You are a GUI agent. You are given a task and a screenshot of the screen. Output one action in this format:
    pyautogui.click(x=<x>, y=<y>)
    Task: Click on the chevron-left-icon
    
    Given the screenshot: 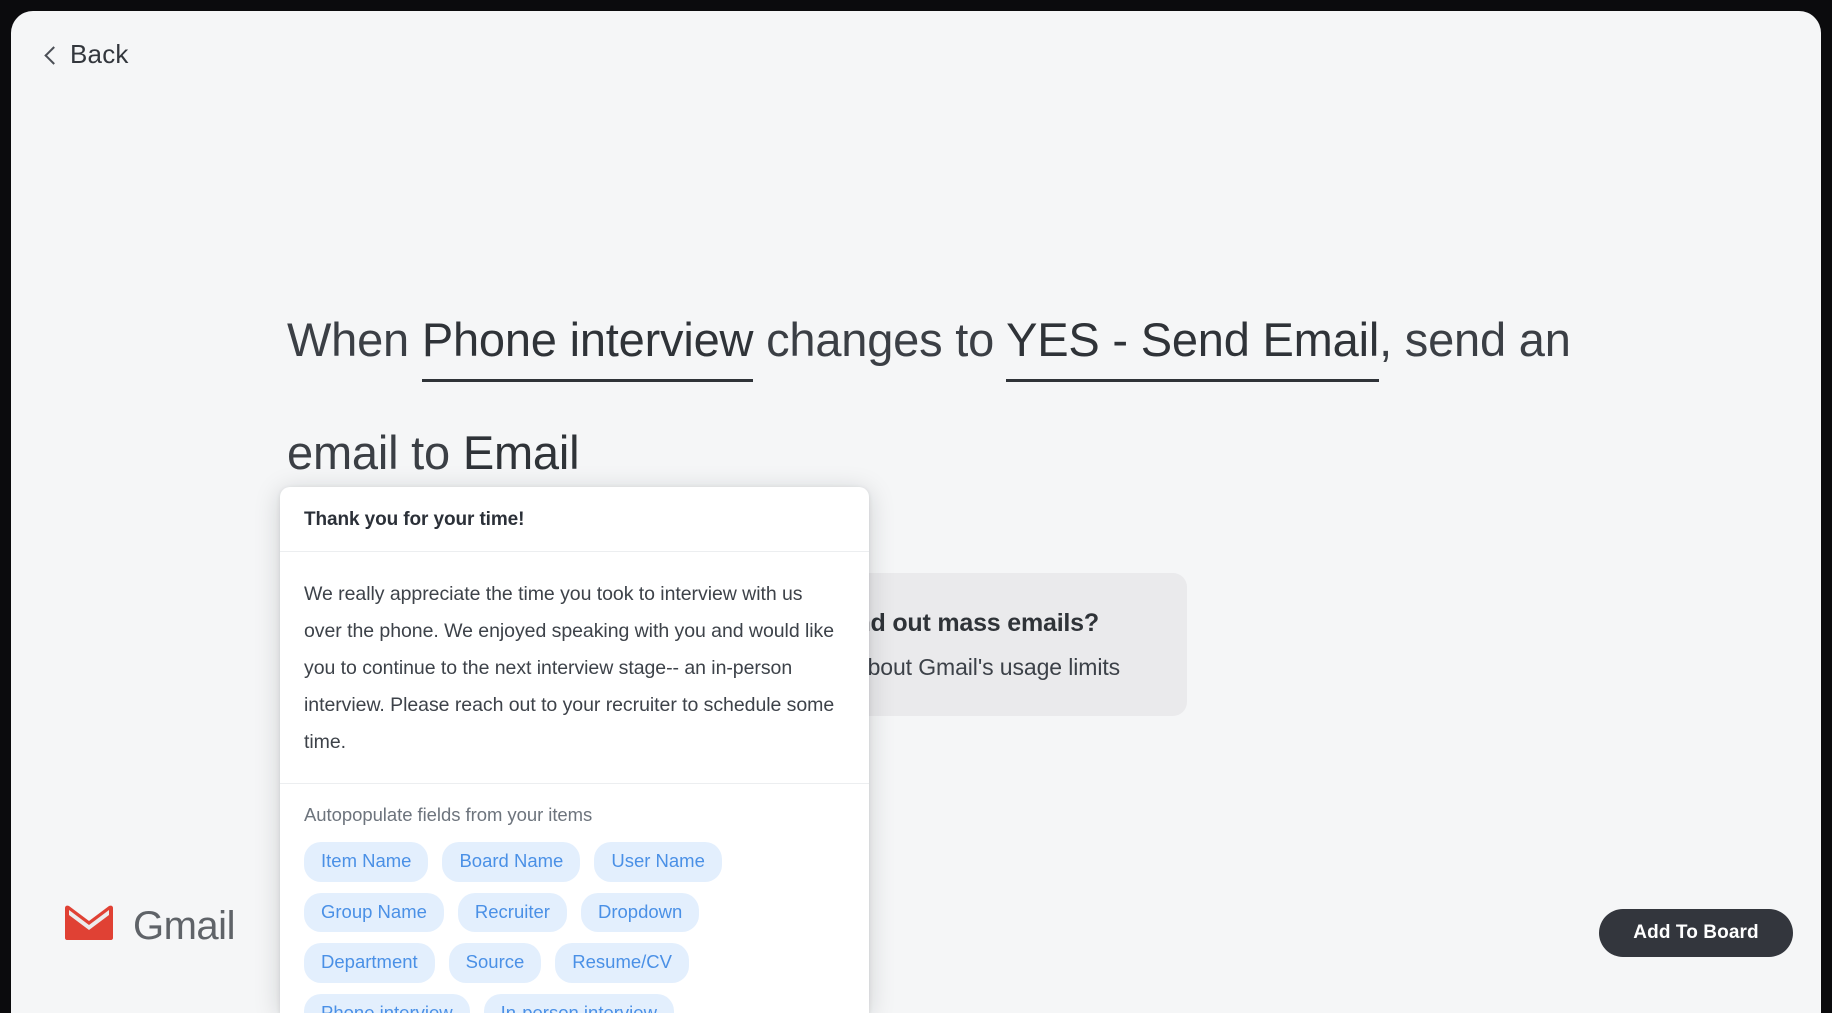 What is the action you would take?
    pyautogui.click(x=53, y=55)
    